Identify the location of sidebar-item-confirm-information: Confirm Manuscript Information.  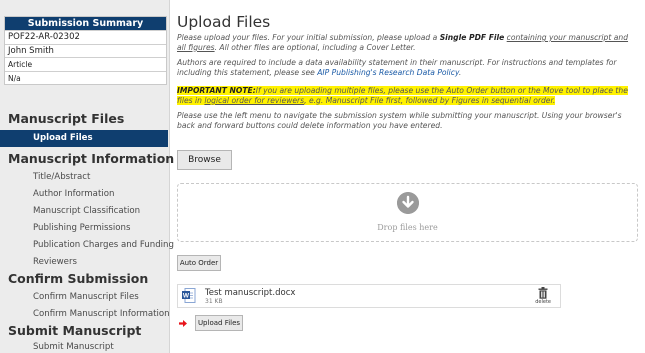
(85, 314).